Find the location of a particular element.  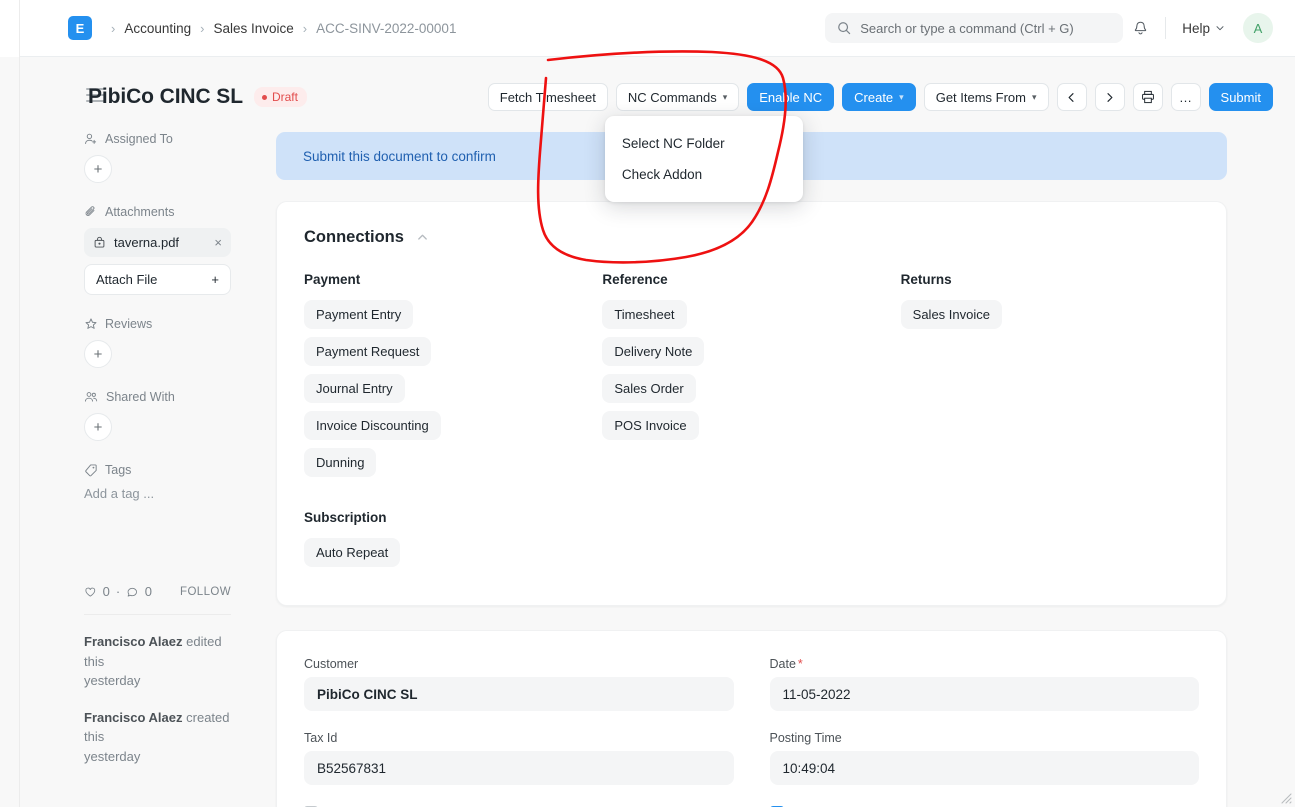

subscription-block: Subscription Auto Repeat is located at coordinates (352, 542).